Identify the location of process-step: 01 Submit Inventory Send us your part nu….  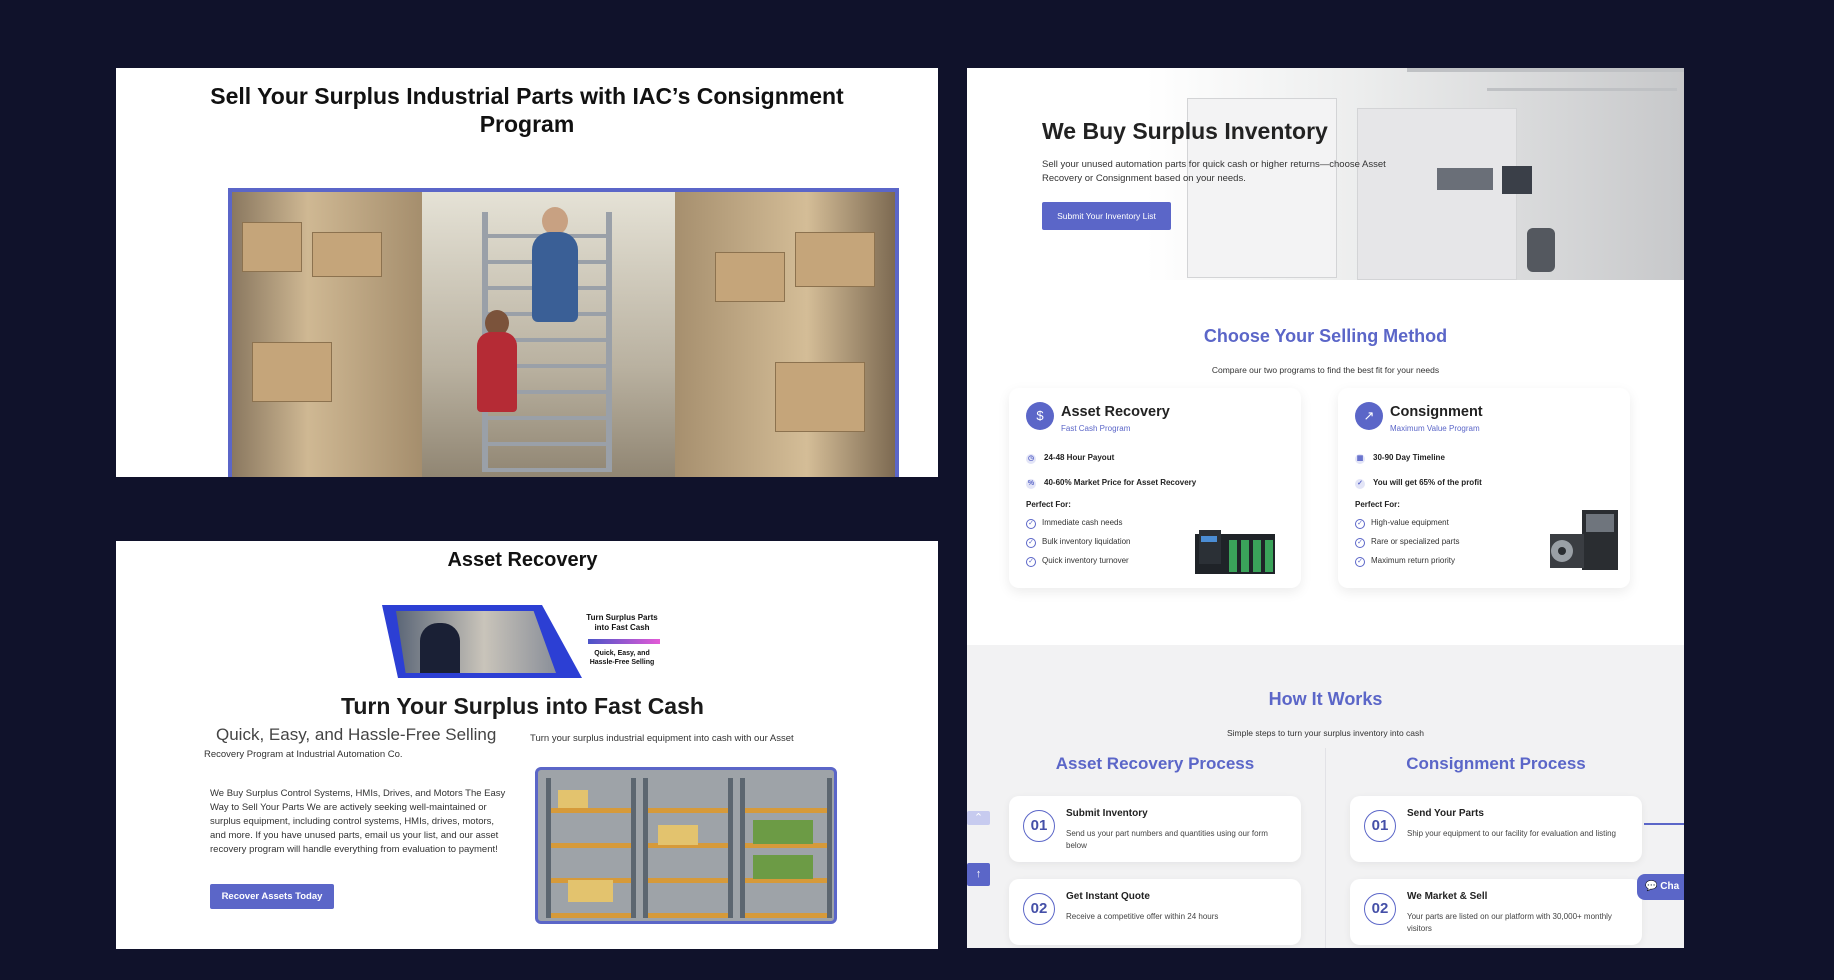
(1155, 829).